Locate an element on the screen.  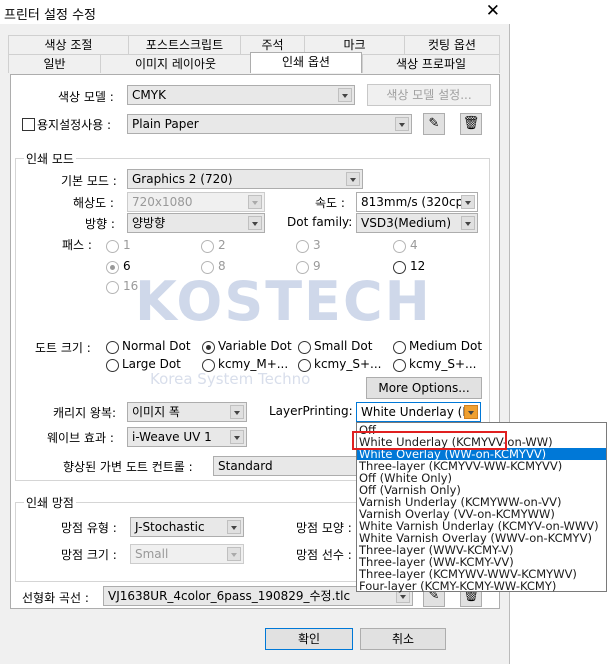
pass-label-1: 1 is located at coordinates (127, 245).